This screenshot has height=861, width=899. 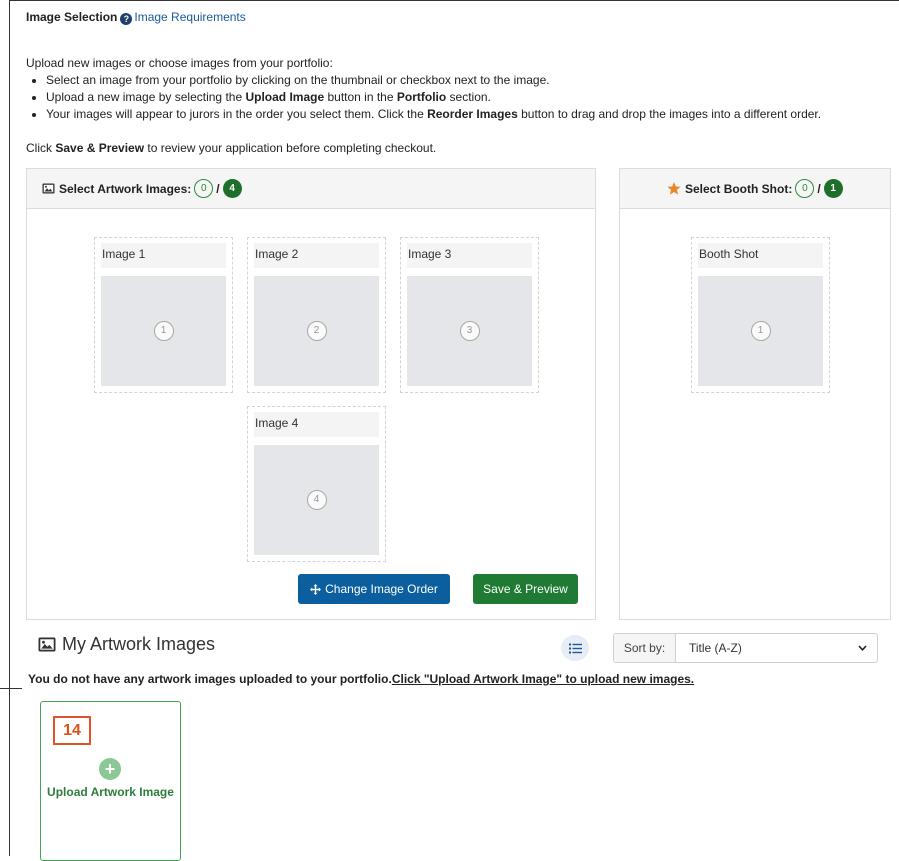 What do you see at coordinates (9, 428) in the screenshot?
I see `frame-left-border` at bounding box center [9, 428].